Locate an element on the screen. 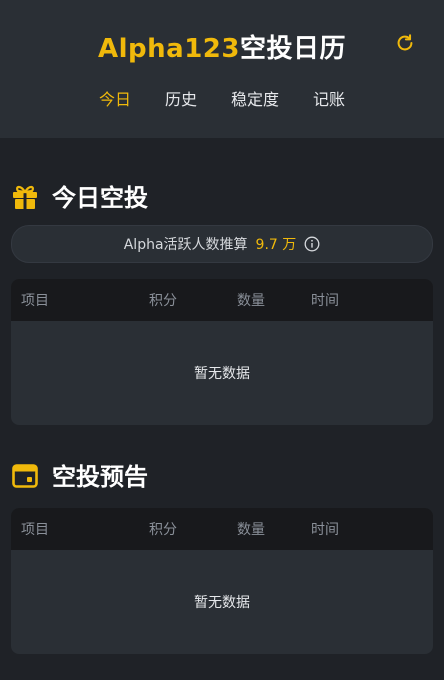  app-title: Alpha123空投日历 is located at coordinates (222, 46).